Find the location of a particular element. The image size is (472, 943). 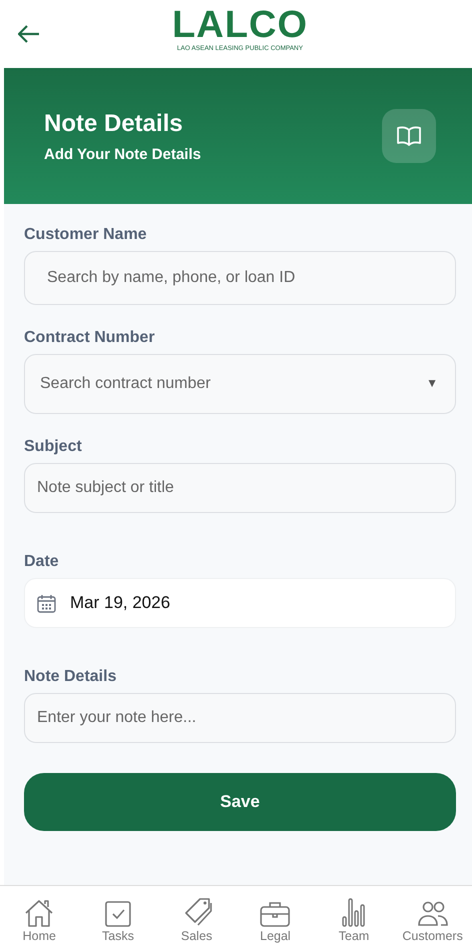

nav-label: Team is located at coordinates (354, 936).